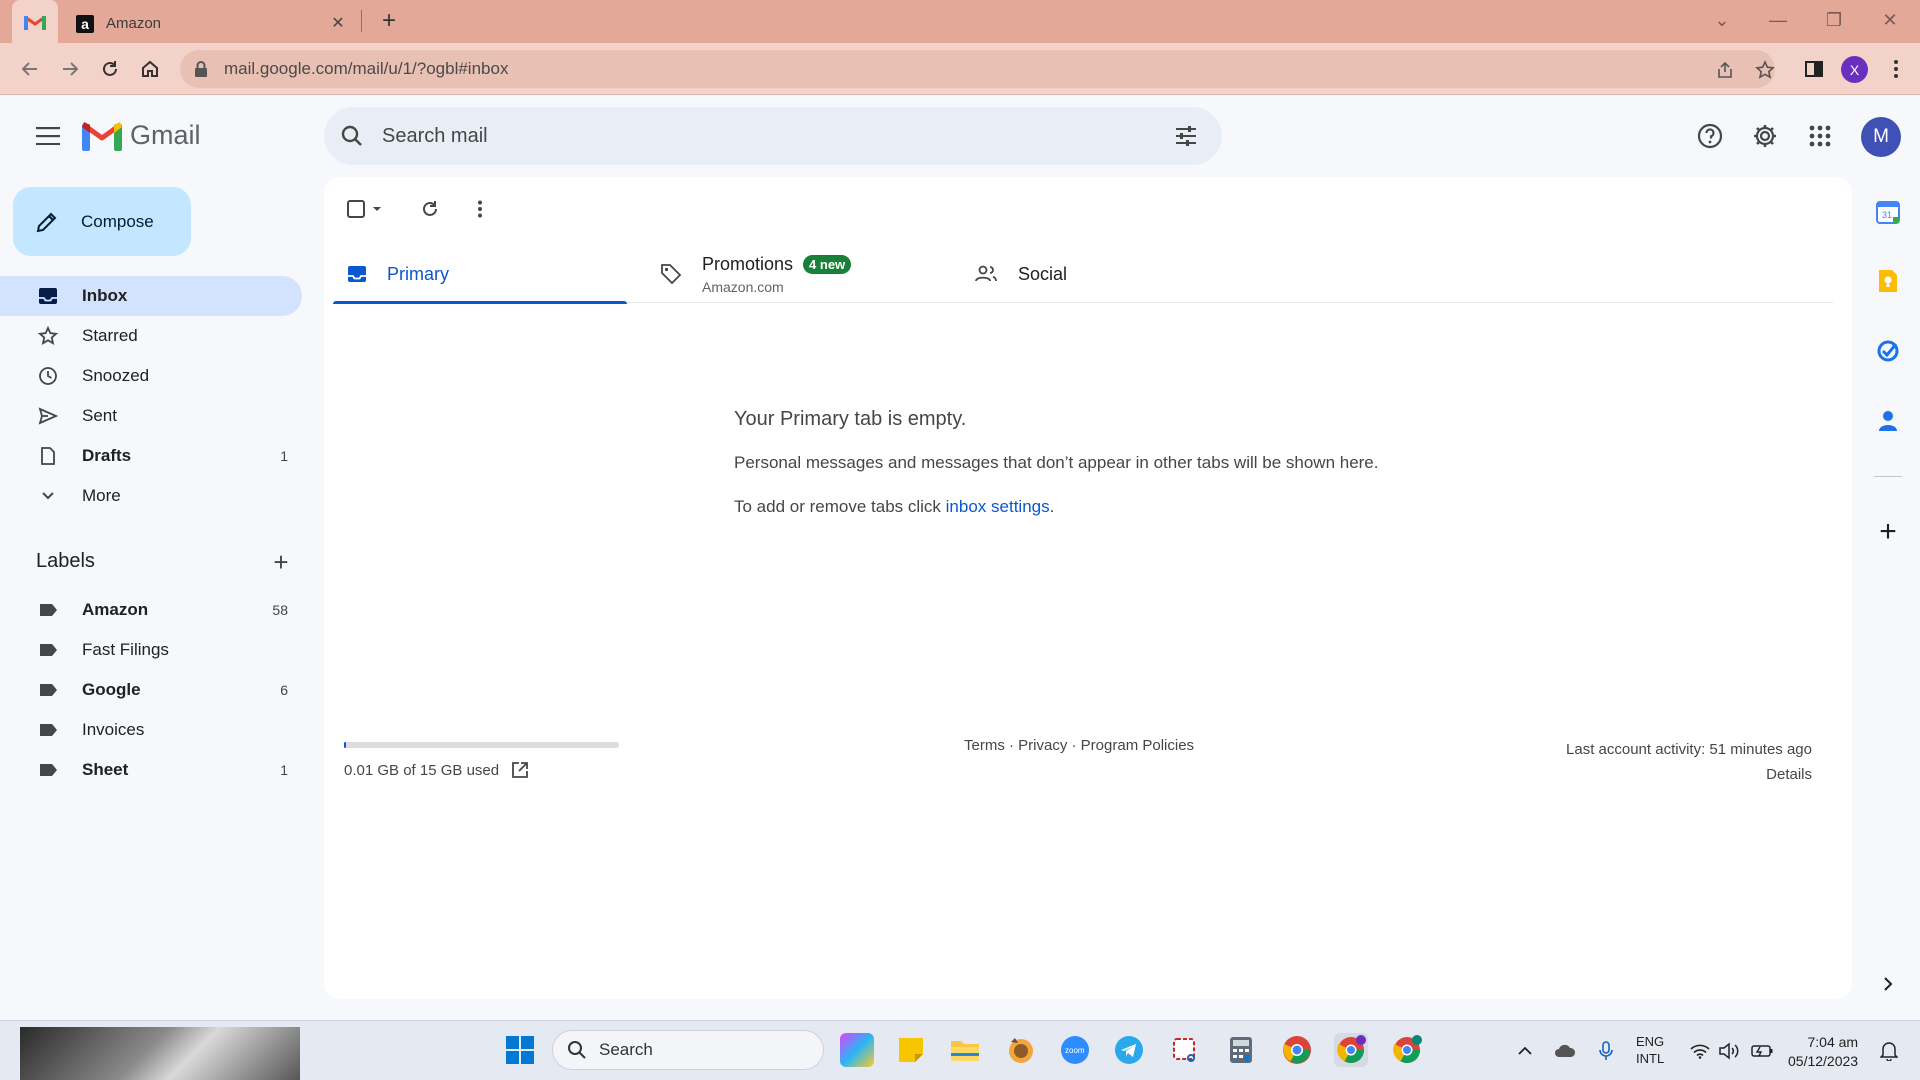 This screenshot has width=1920, height=1080. Describe the element at coordinates (1881, 137) in the screenshot. I see `account-avatar: M` at that location.